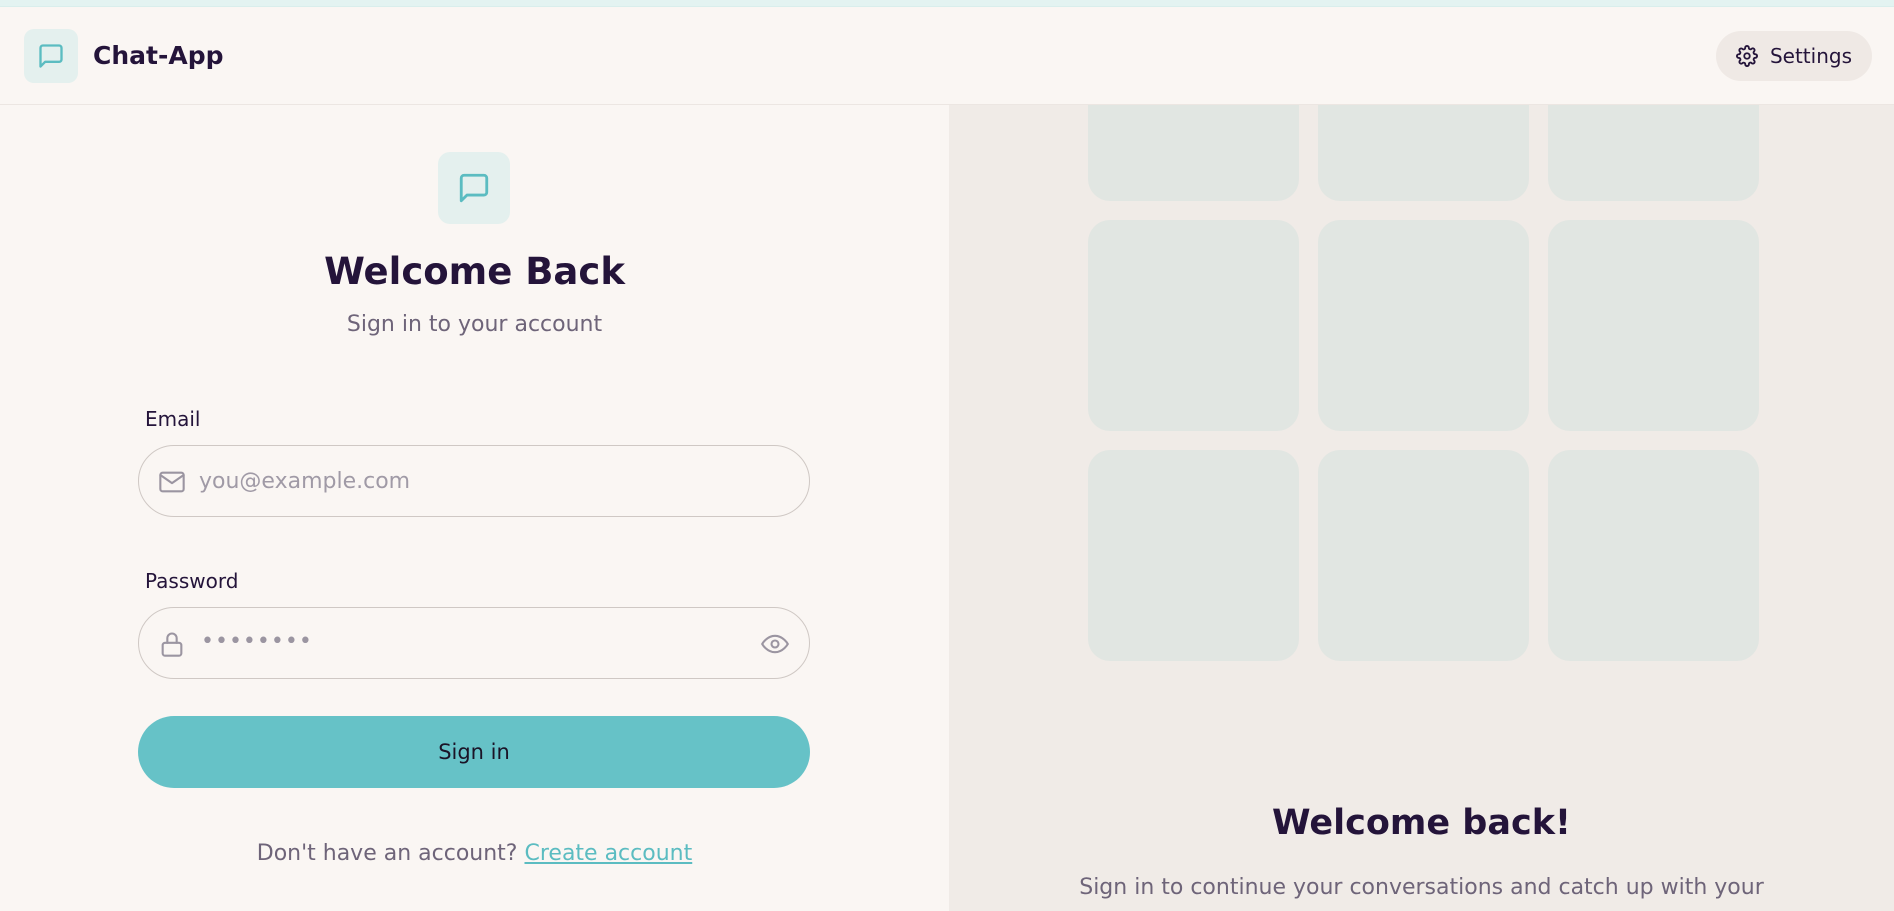  I want to click on eye-icon, so click(775, 644).